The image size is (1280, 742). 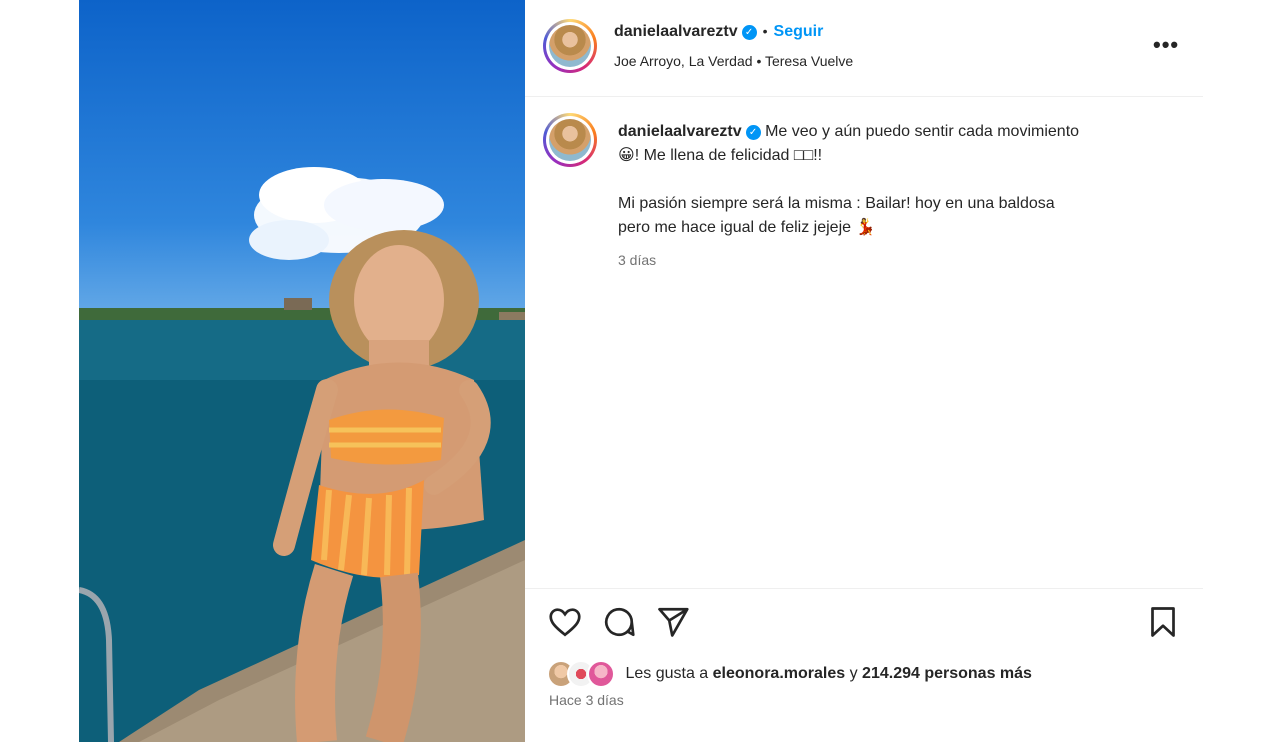 What do you see at coordinates (673, 622) in the screenshot?
I see `share-icon` at bounding box center [673, 622].